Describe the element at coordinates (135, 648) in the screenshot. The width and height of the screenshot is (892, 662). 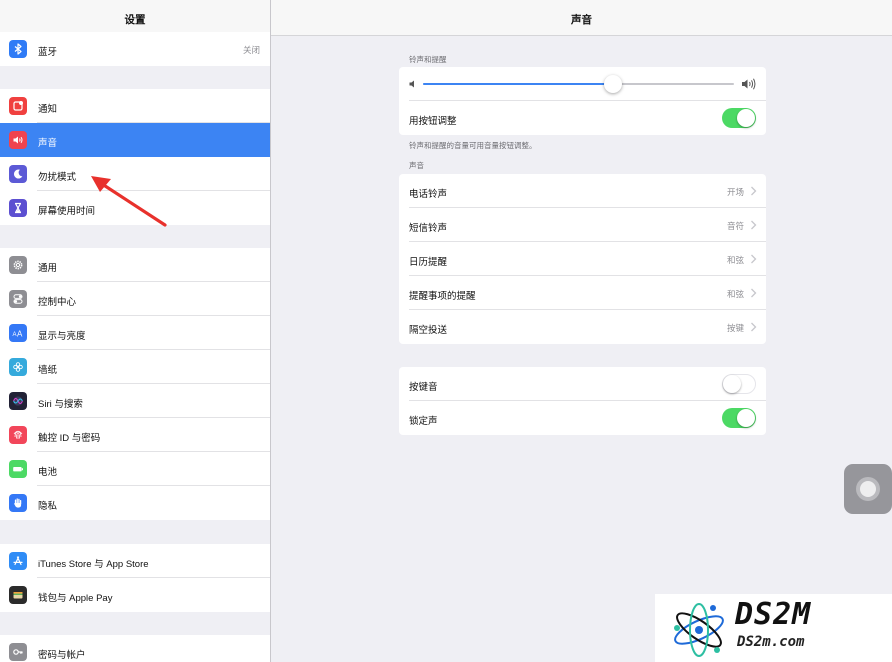
I see `sidebar-item-passwords-accounts: 密码与帐户` at that location.